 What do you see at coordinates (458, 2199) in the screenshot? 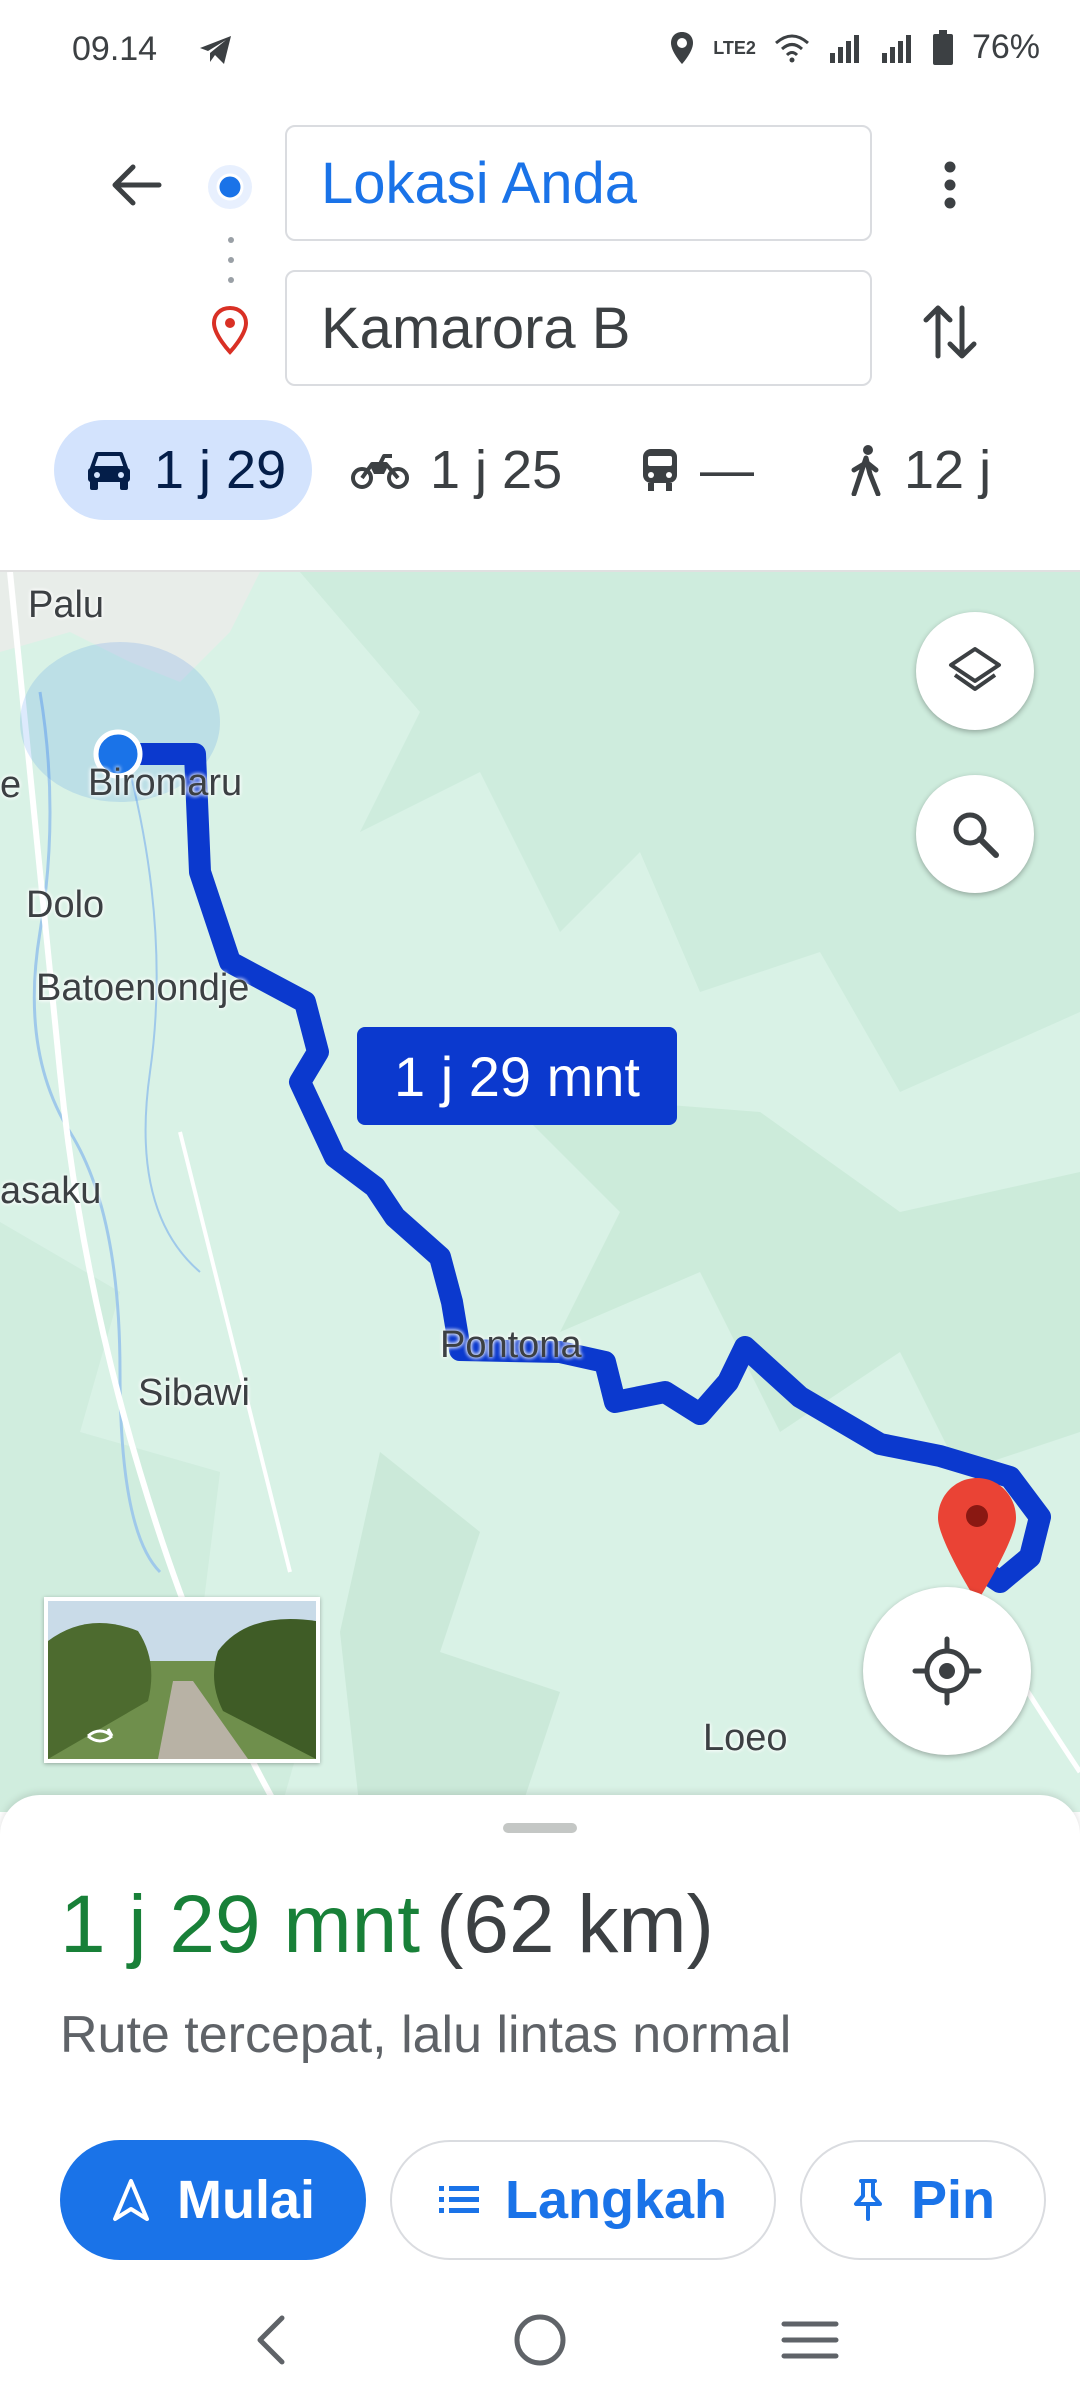
I see `list-icon` at bounding box center [458, 2199].